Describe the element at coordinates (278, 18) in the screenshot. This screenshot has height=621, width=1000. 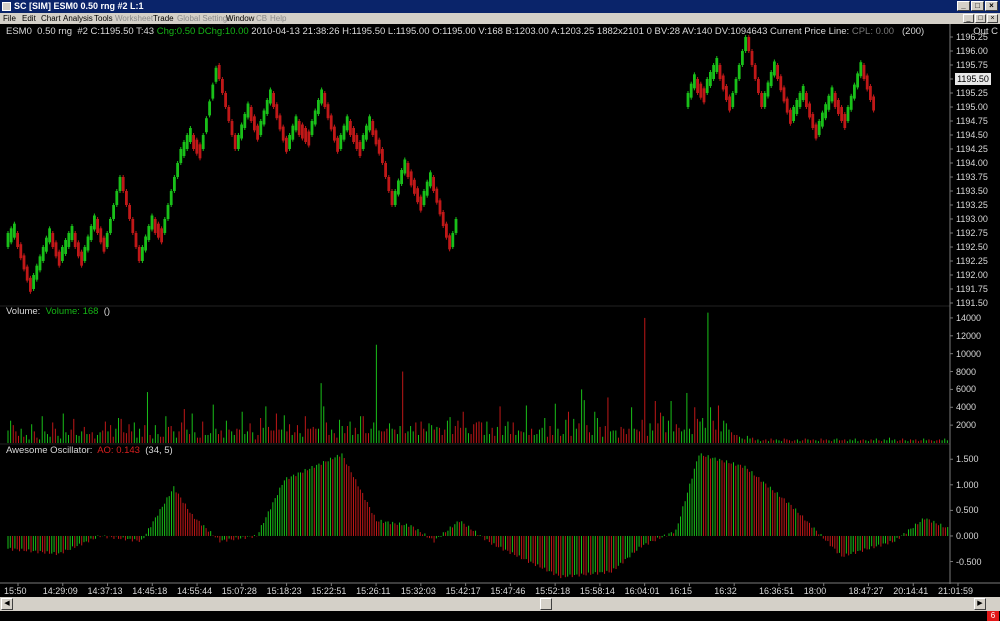
I see `menu-help: Help` at that location.